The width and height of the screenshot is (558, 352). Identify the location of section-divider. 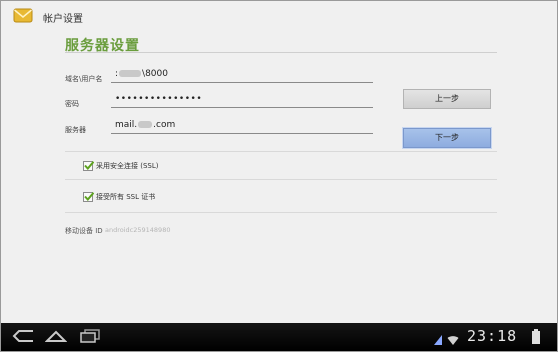
(281, 52).